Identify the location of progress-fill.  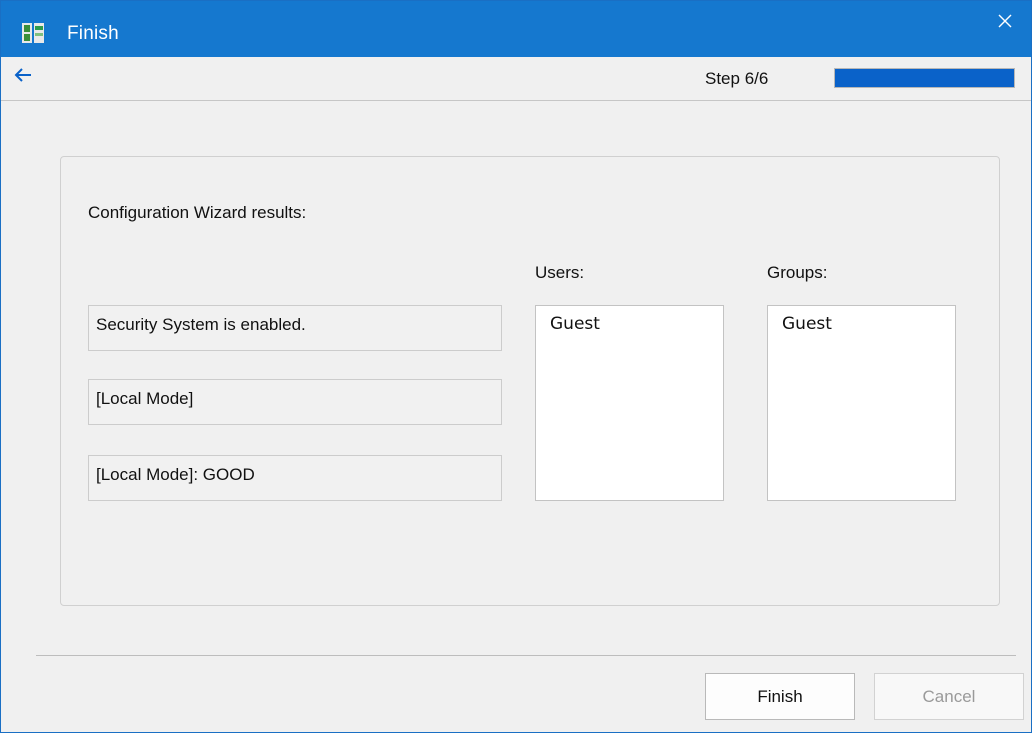
(924, 78).